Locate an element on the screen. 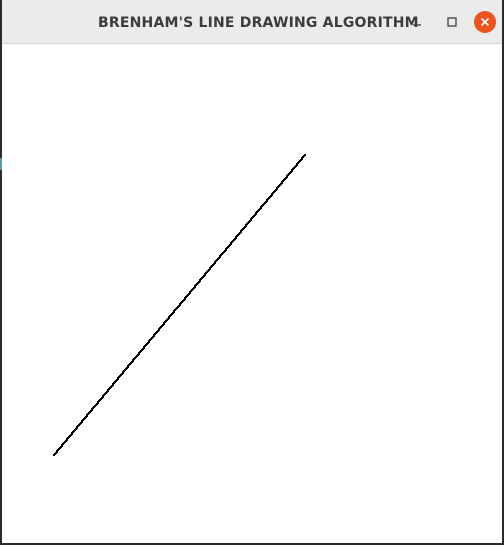 This screenshot has height=547, width=504. close-icon is located at coordinates (485, 22).